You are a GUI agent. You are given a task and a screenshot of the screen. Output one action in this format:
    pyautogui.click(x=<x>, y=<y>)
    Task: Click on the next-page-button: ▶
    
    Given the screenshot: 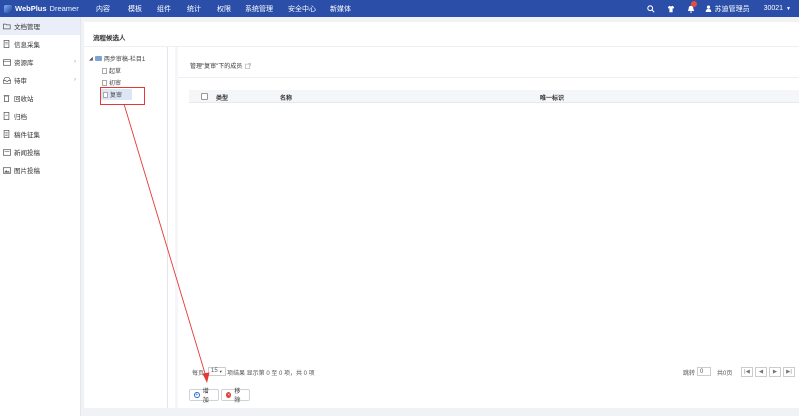 What is the action you would take?
    pyautogui.click(x=775, y=372)
    